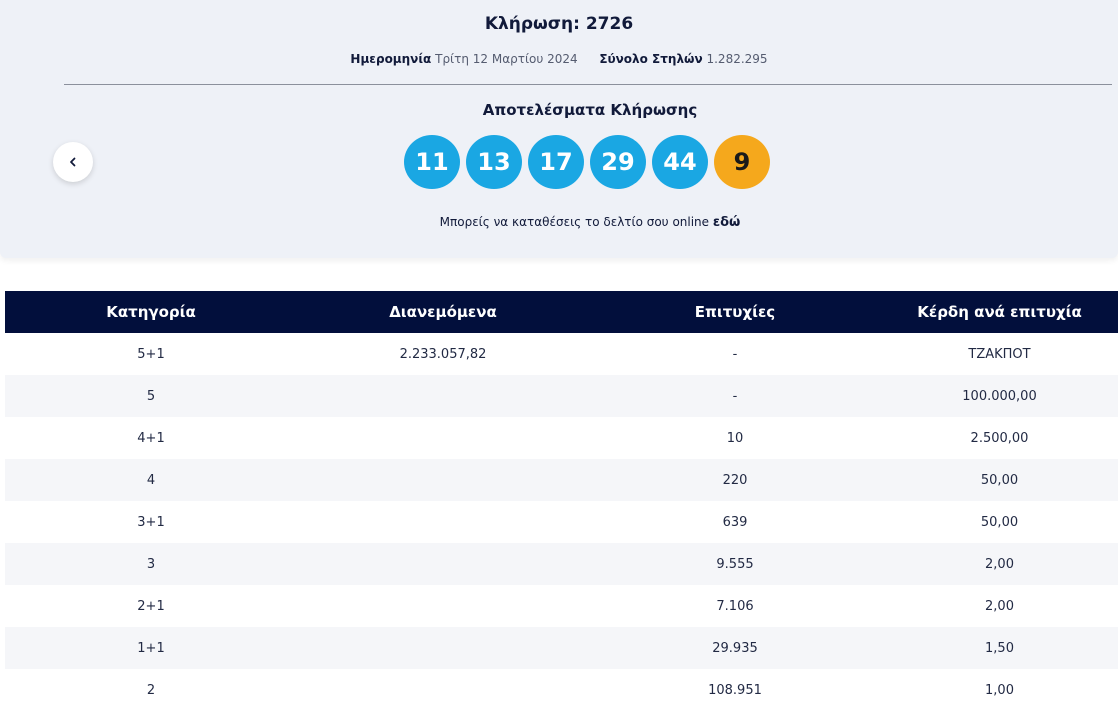 This screenshot has width=1118, height=712. What do you see at coordinates (999, 690) in the screenshot?
I see `prize-cell: 1,00` at bounding box center [999, 690].